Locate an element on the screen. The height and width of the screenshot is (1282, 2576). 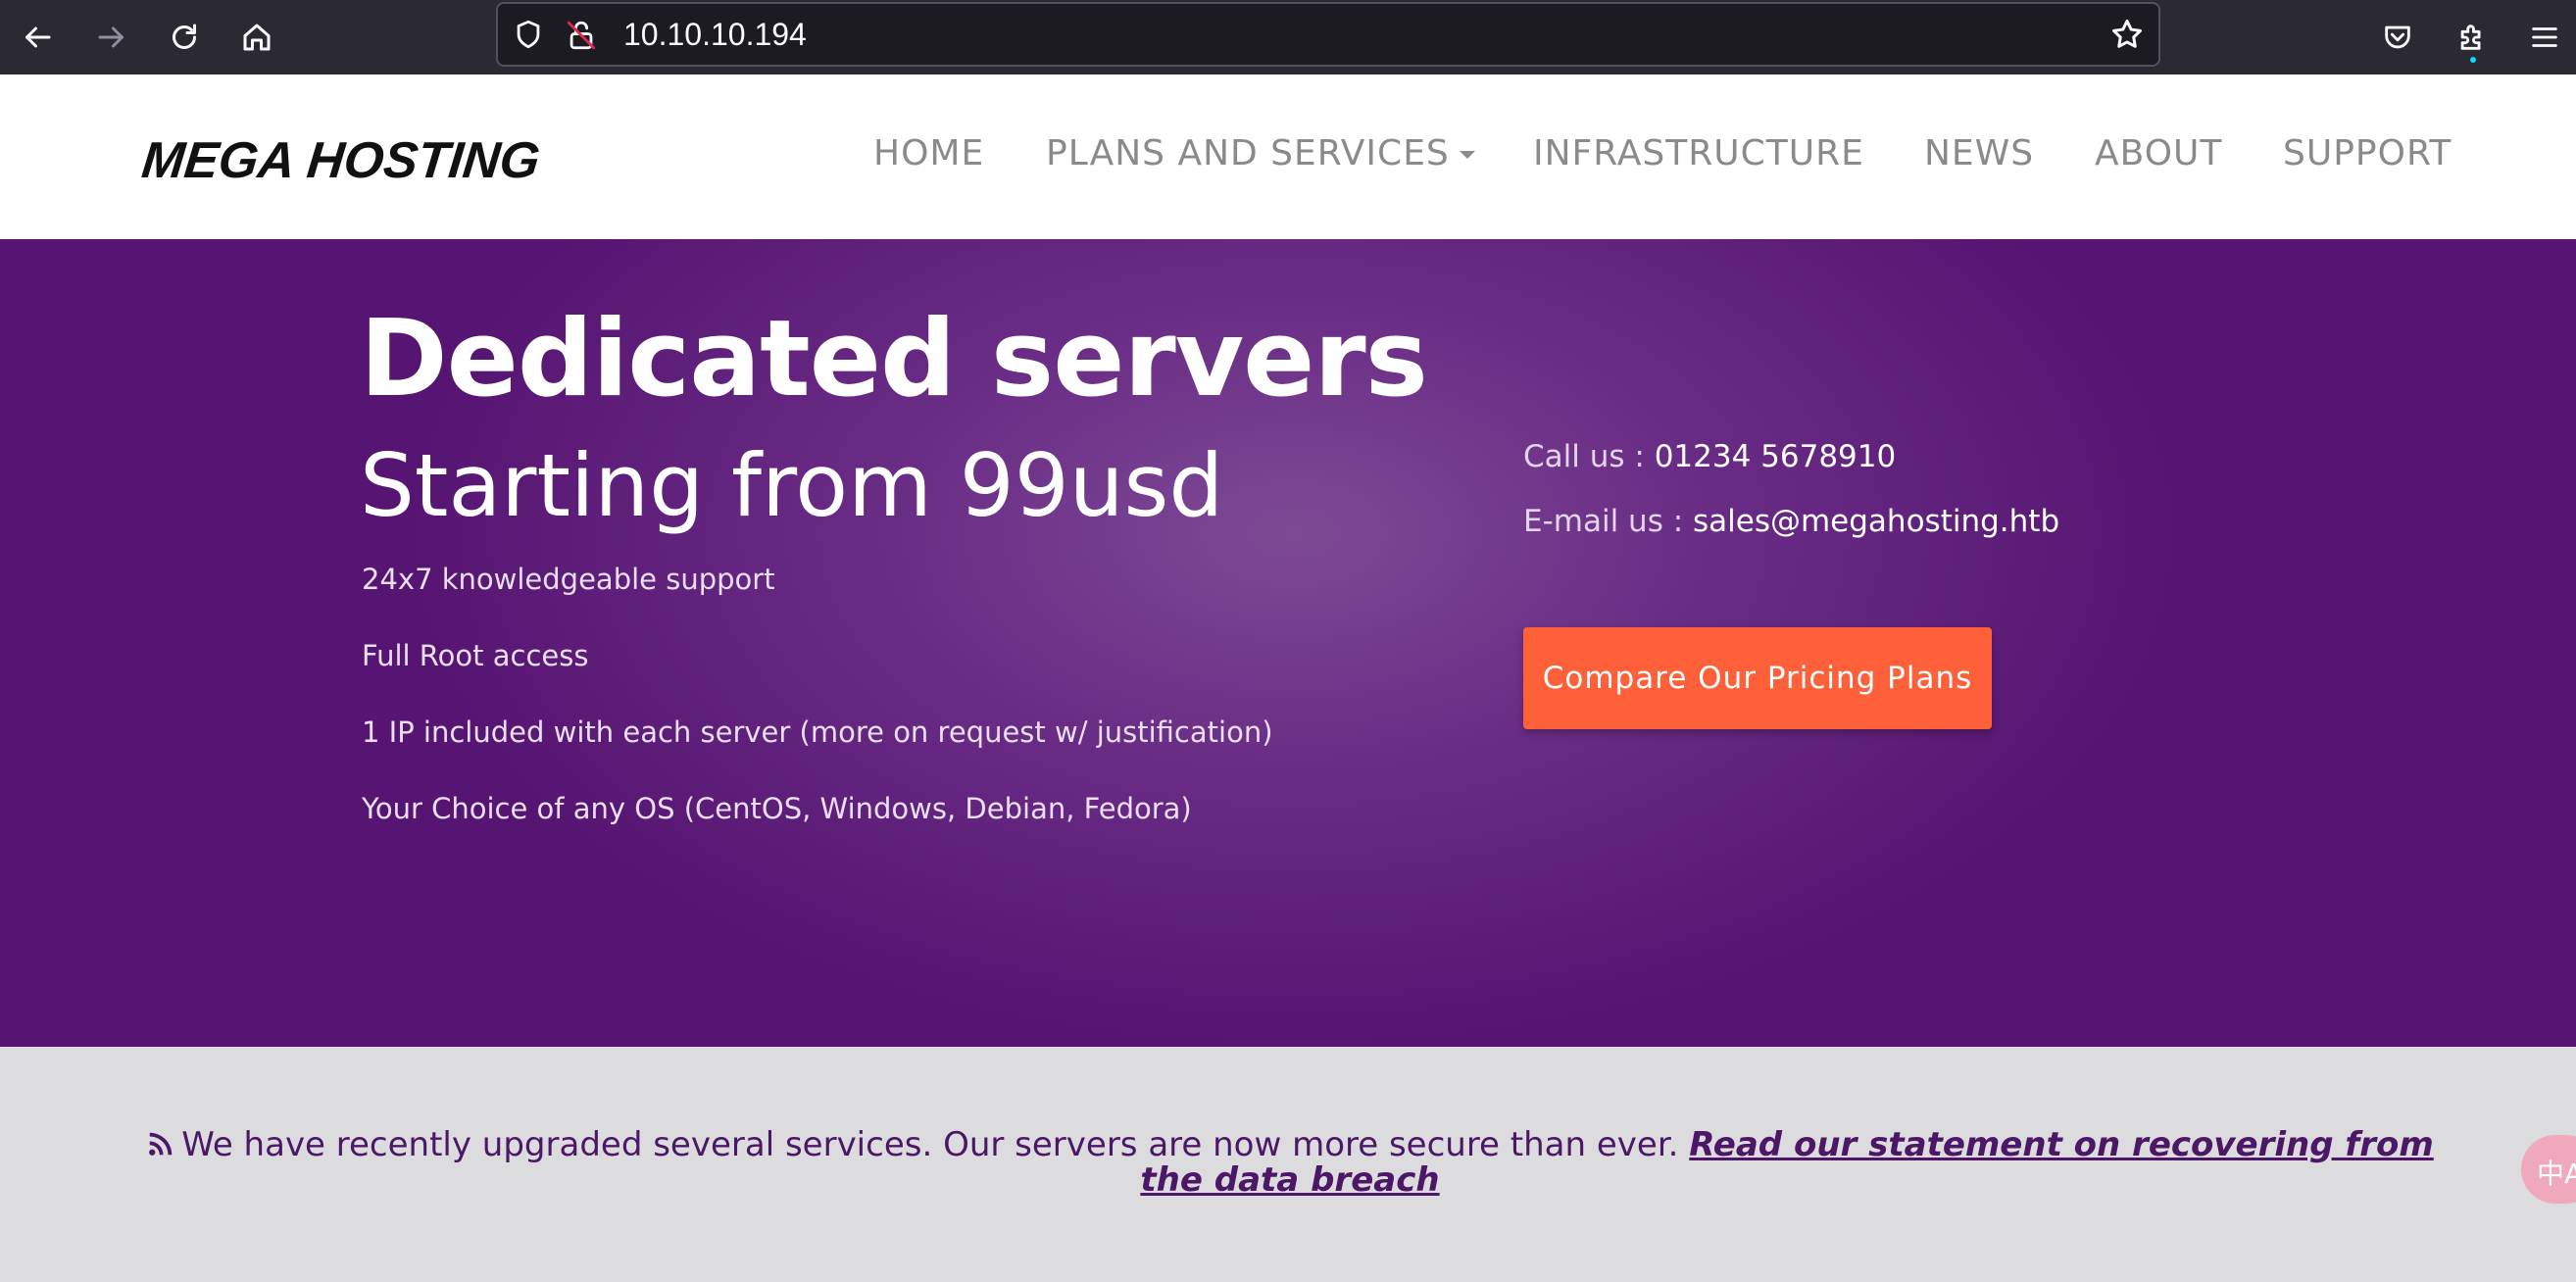
forward-arrow-icon is located at coordinates (111, 37).